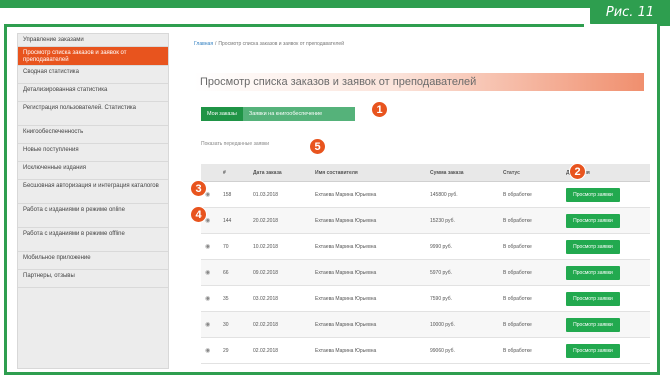  I want to click on marker-1: 1, so click(379, 109).